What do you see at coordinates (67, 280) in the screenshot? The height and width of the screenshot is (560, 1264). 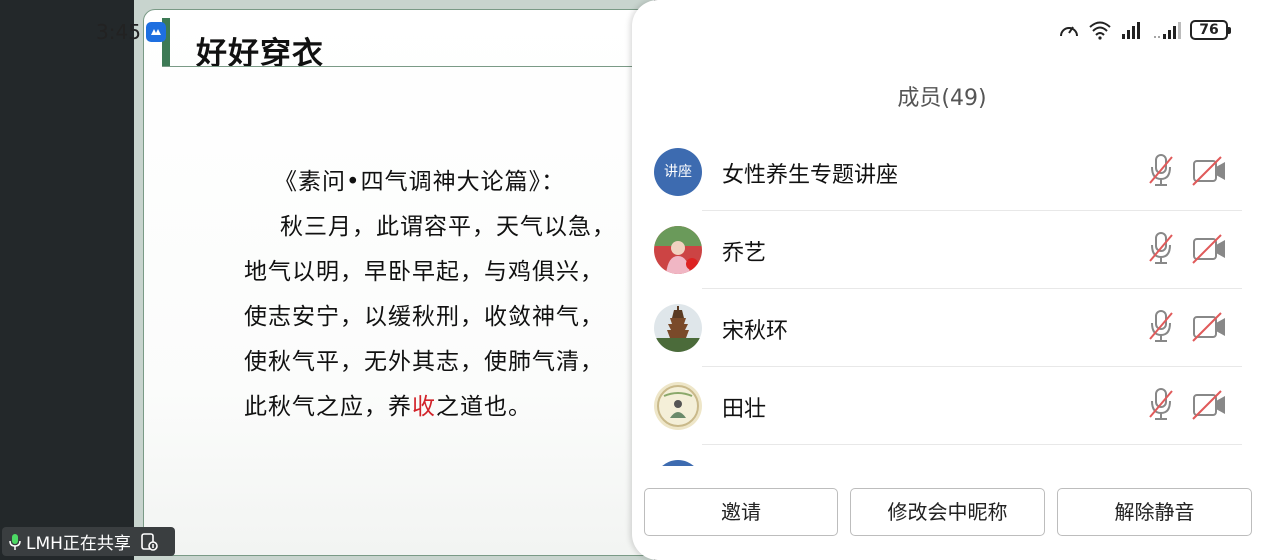 I see `left-background` at bounding box center [67, 280].